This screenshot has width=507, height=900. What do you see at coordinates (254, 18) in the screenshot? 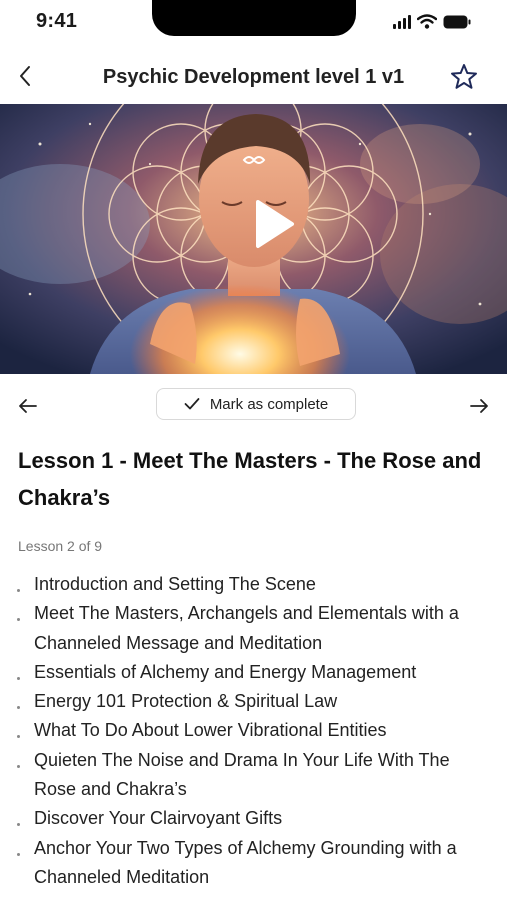
I see `device-notch` at bounding box center [254, 18].